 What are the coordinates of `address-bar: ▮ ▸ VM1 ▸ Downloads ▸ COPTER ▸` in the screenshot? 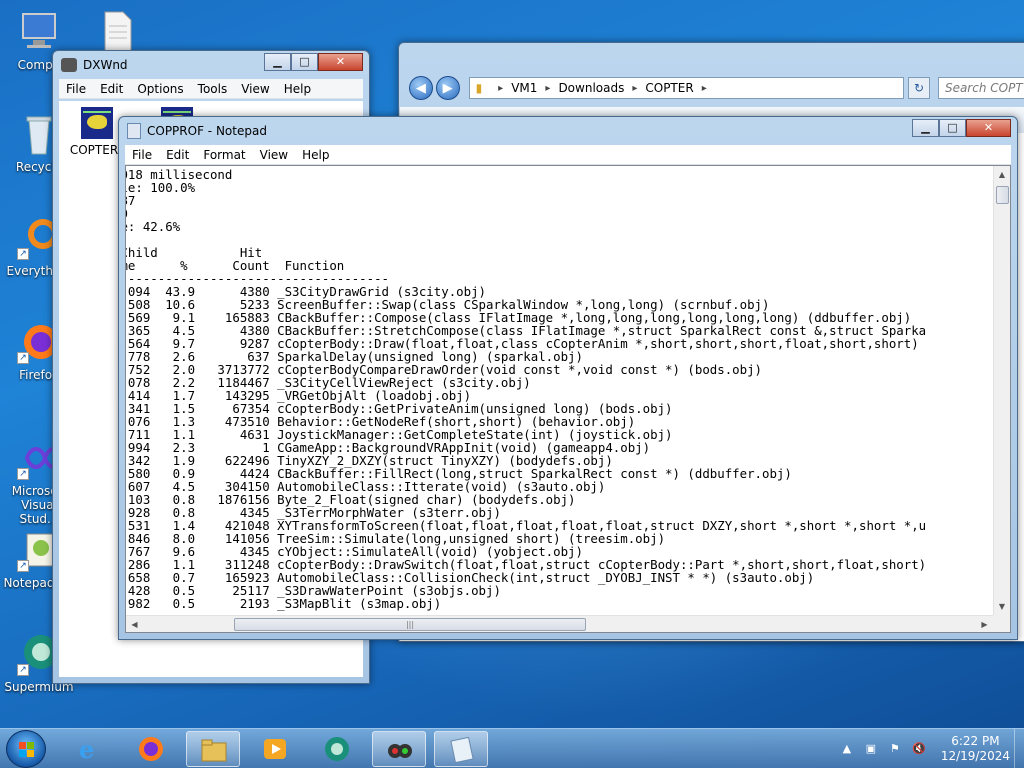 It's located at (686, 88).